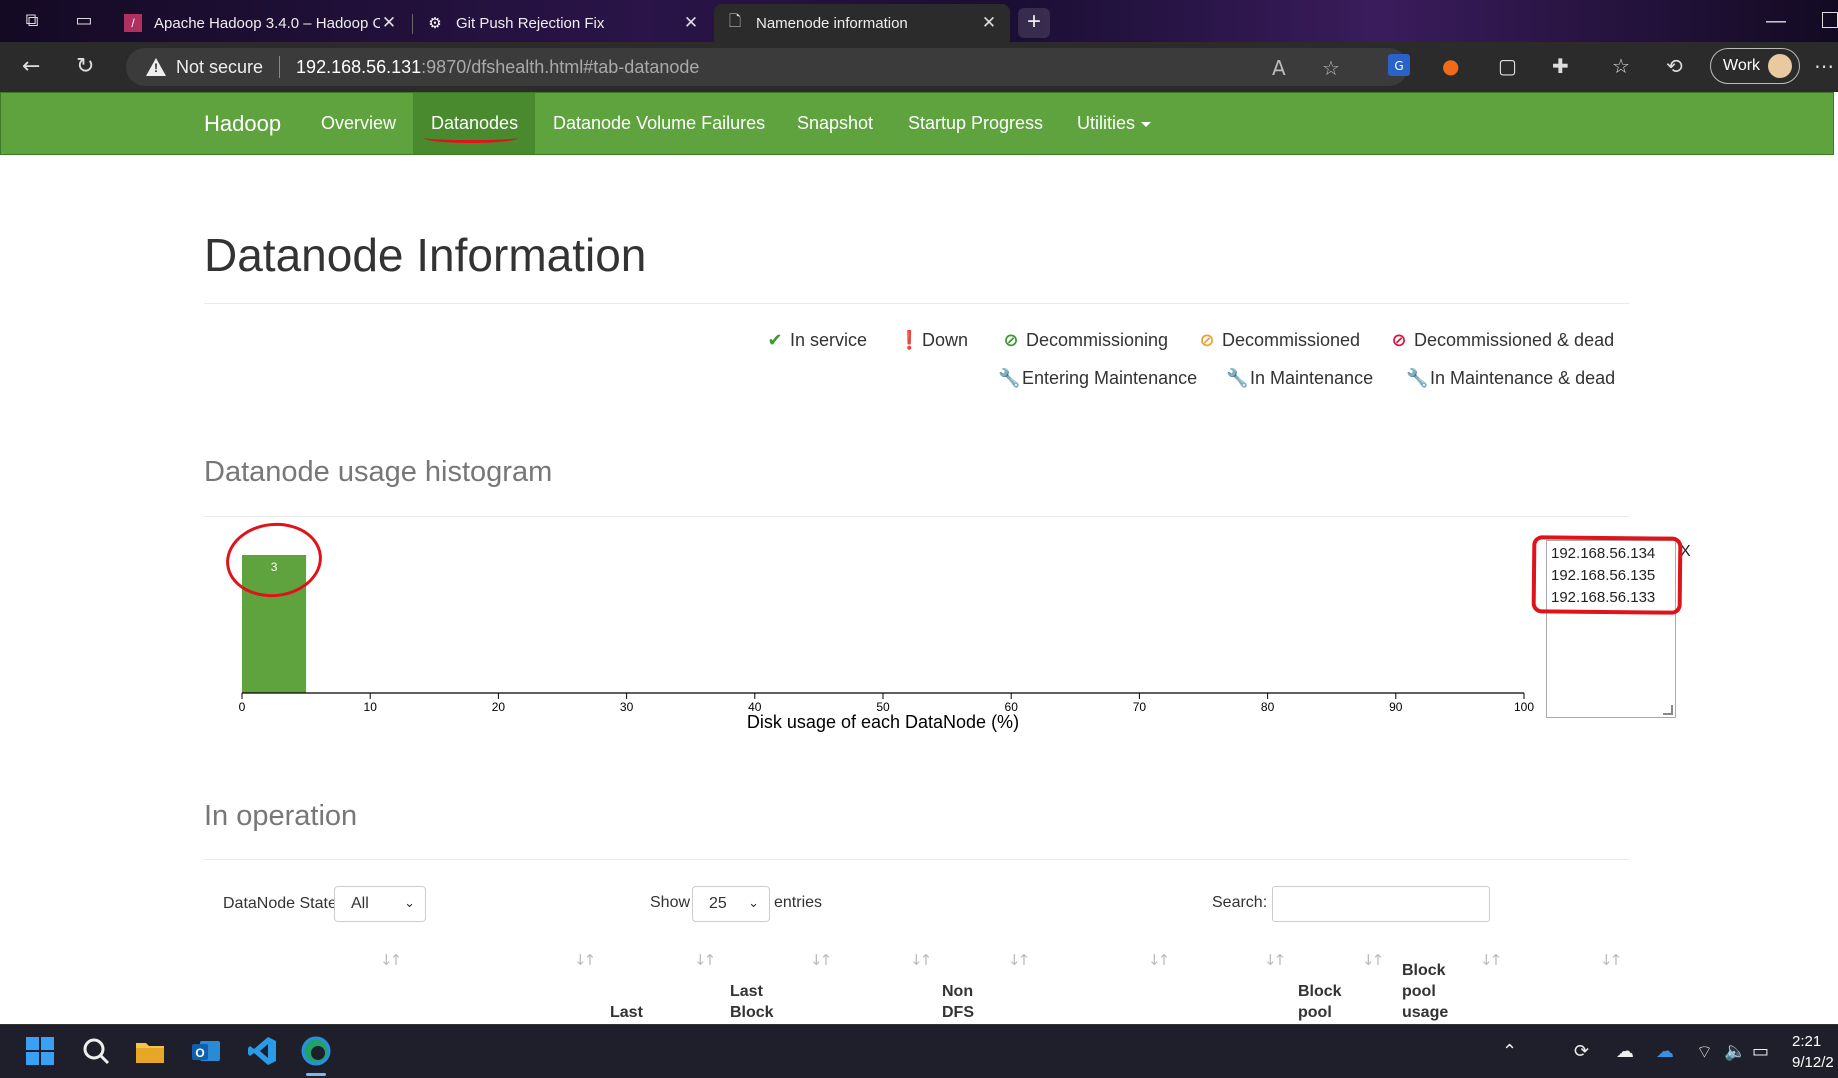 This screenshot has height=1078, width=1838. What do you see at coordinates (40, 1051) in the screenshot?
I see `start-icon` at bounding box center [40, 1051].